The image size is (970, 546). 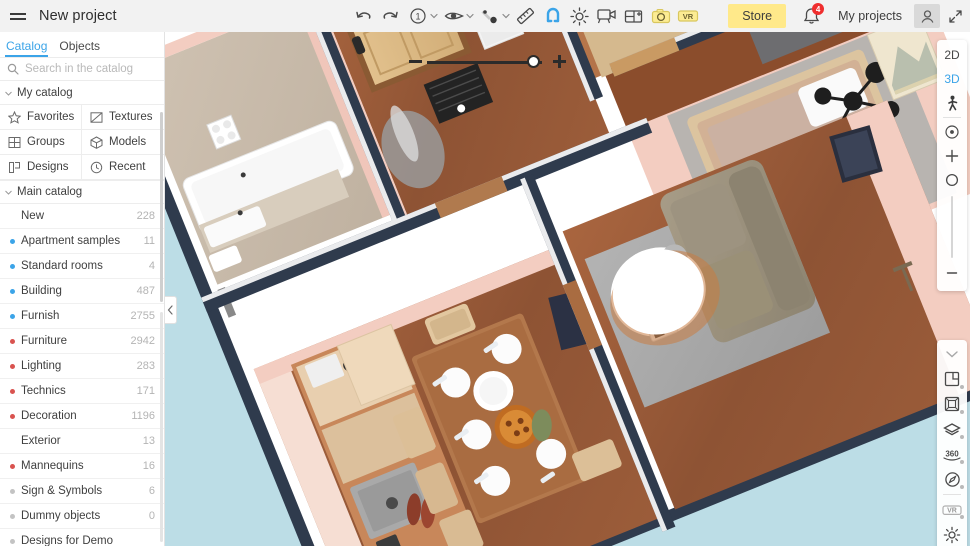 I want to click on zoom-in-button, so click(x=952, y=156).